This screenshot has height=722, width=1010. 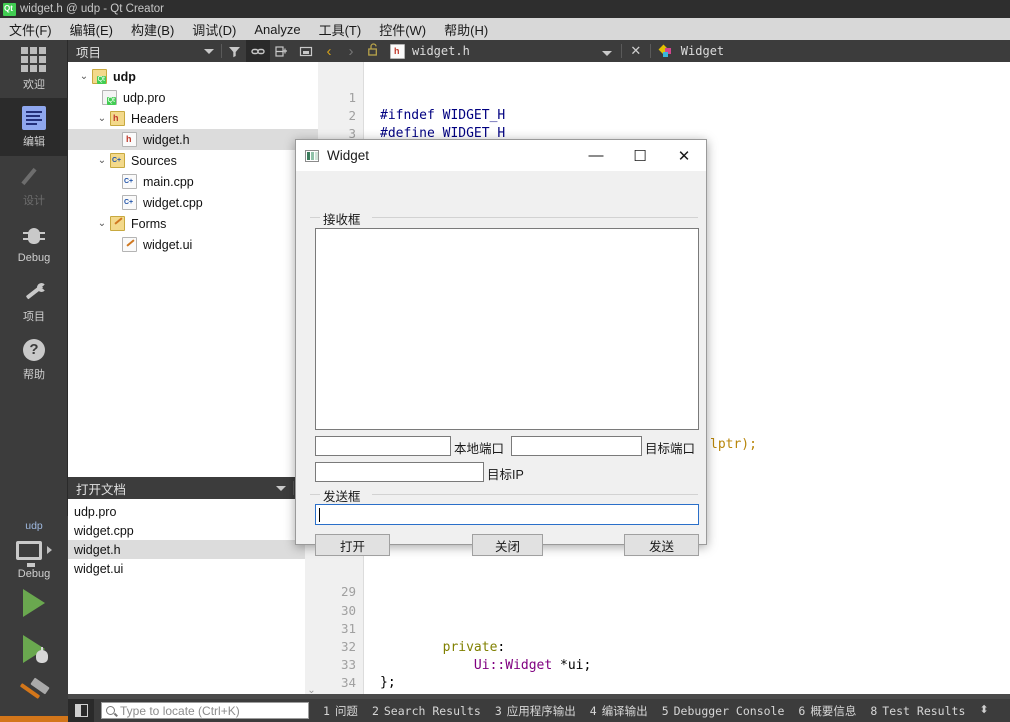 What do you see at coordinates (684, 155) in the screenshot?
I see `dialog-close-button: ✕` at bounding box center [684, 155].